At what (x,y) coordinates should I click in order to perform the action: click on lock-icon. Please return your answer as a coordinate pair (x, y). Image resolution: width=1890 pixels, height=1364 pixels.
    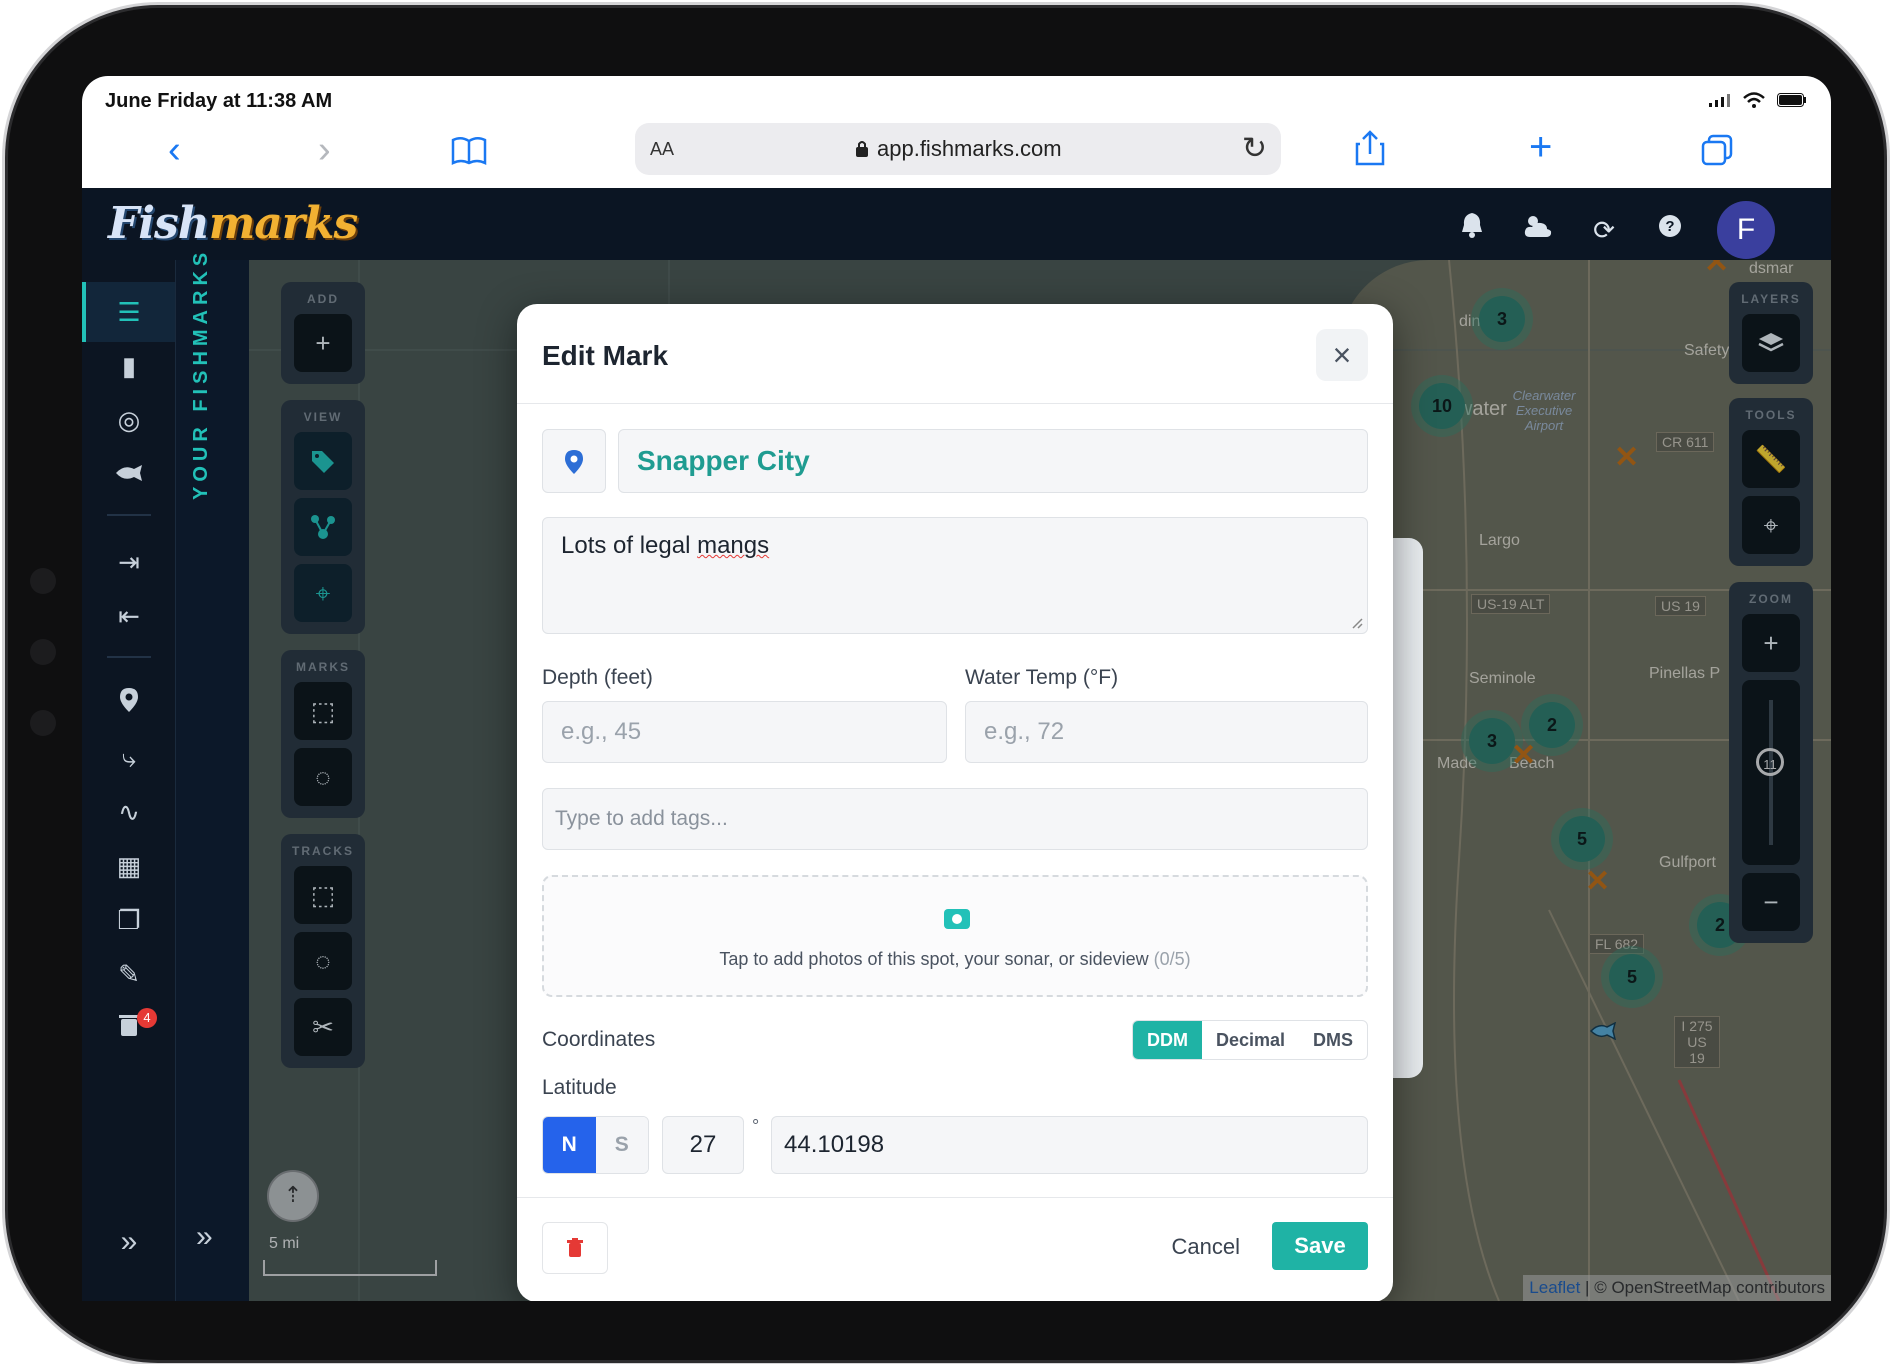
    Looking at the image, I should click on (862, 149).